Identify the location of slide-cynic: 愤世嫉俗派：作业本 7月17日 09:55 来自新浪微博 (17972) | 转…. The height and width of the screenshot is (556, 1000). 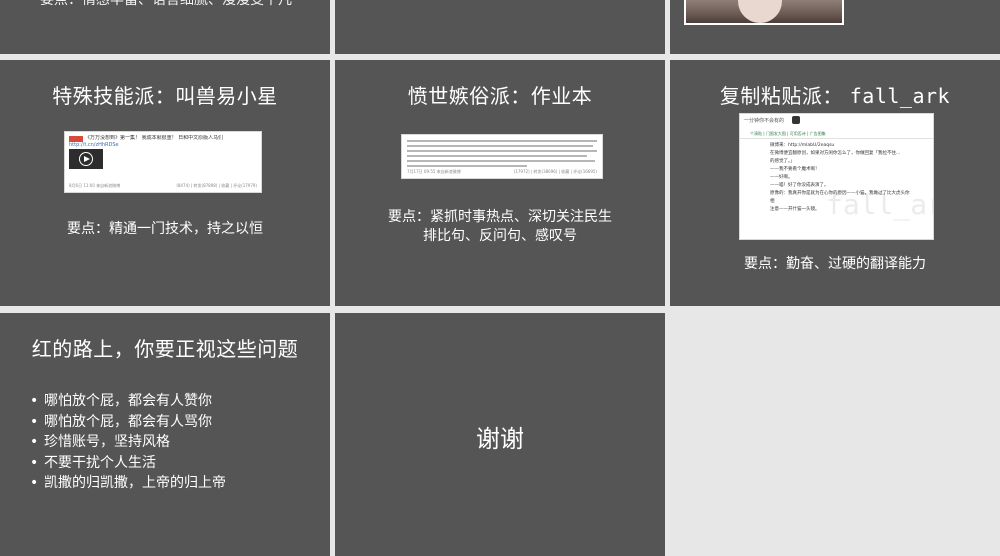
(500, 183).